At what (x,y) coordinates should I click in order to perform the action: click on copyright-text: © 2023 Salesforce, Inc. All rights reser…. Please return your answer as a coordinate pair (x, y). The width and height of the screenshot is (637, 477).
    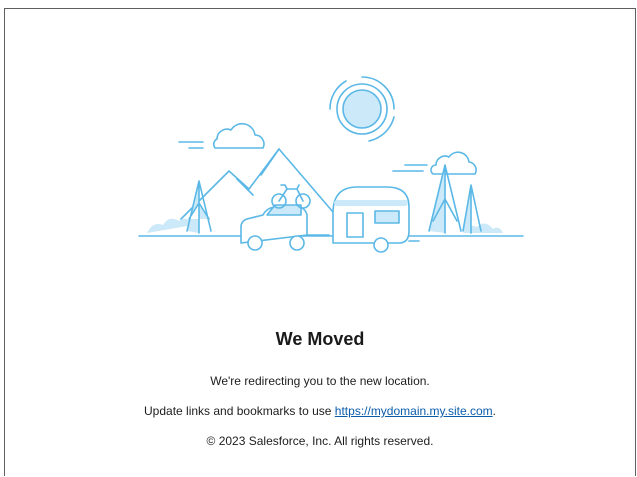
    Looking at the image, I should click on (320, 441).